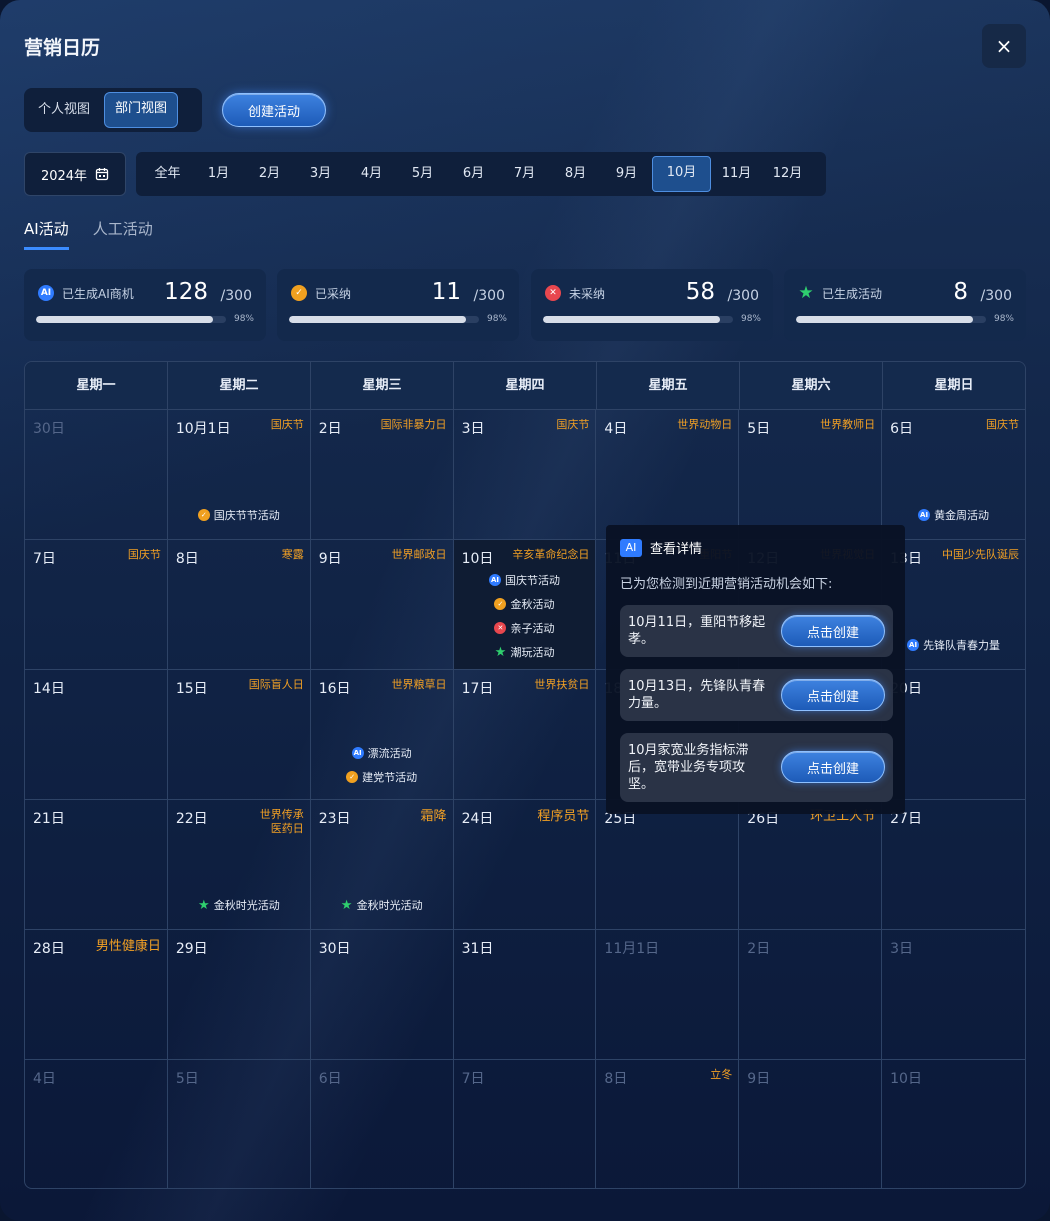  What do you see at coordinates (123, 234) in the screenshot?
I see `tab-manual-activity: 人工活动` at bounding box center [123, 234].